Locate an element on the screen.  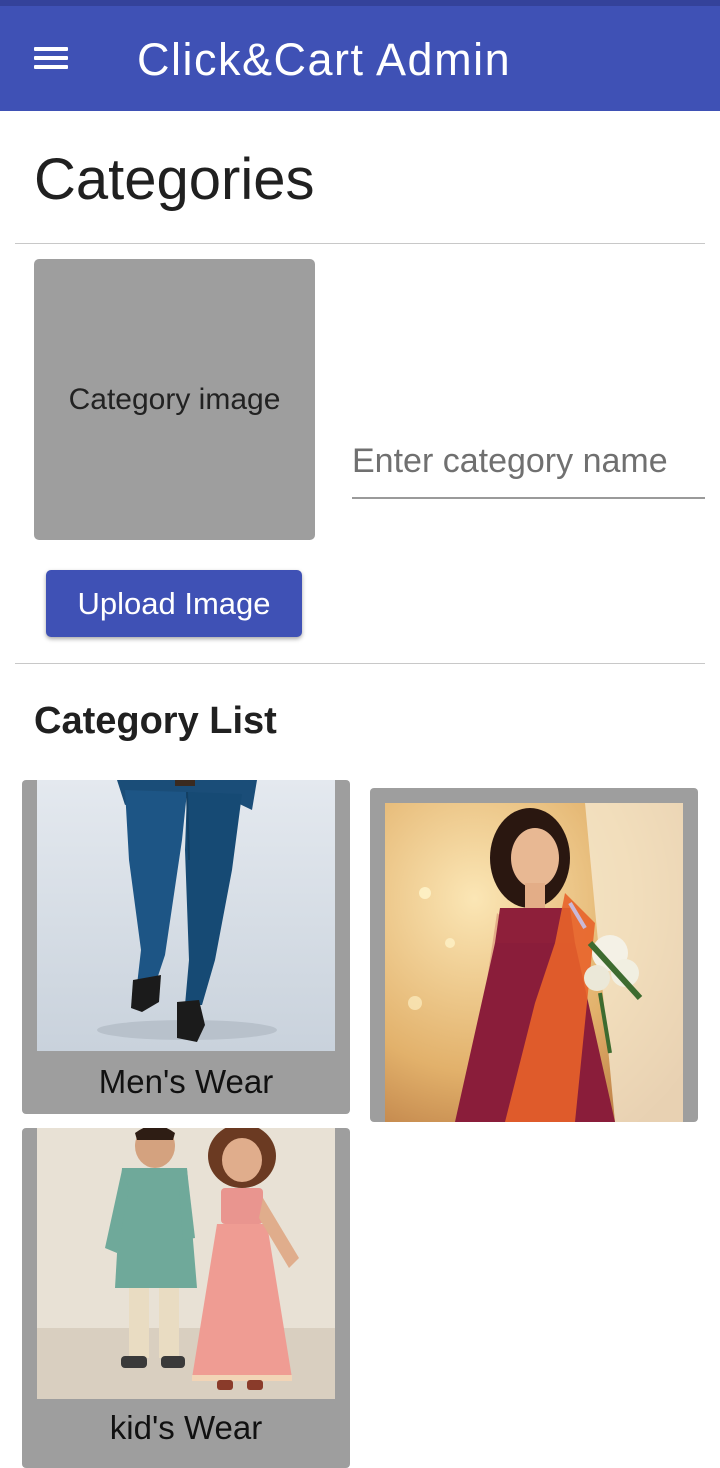
app-bar: Click&Cart Admin is located at coordinates (360, 58).